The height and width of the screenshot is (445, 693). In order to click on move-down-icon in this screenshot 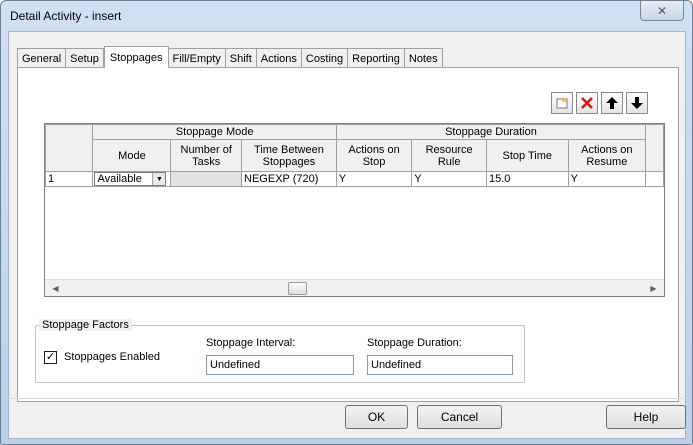, I will do `click(637, 103)`.